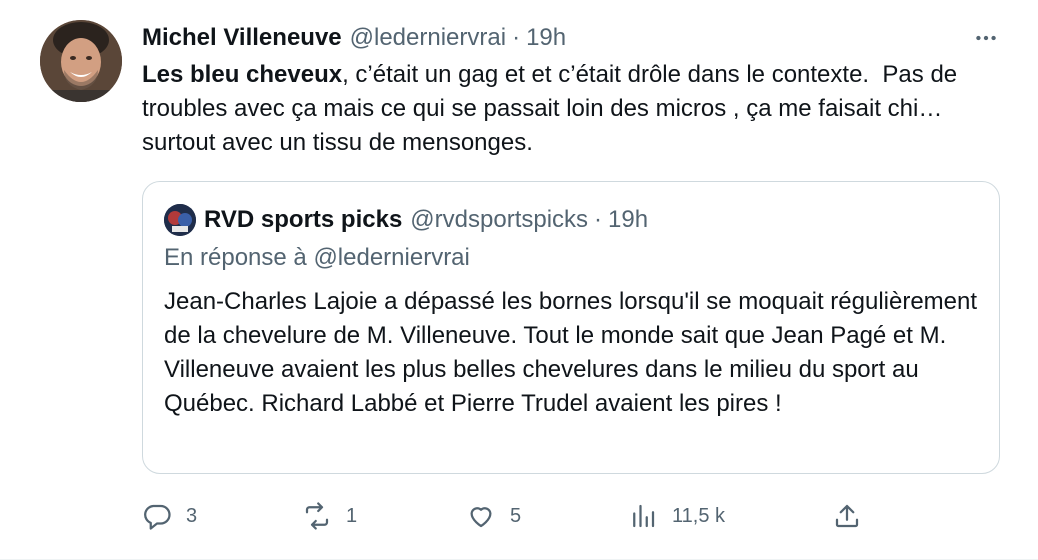  What do you see at coordinates (317, 257) in the screenshot?
I see `quote-reply-context: En réponse à @lederniervrai` at bounding box center [317, 257].